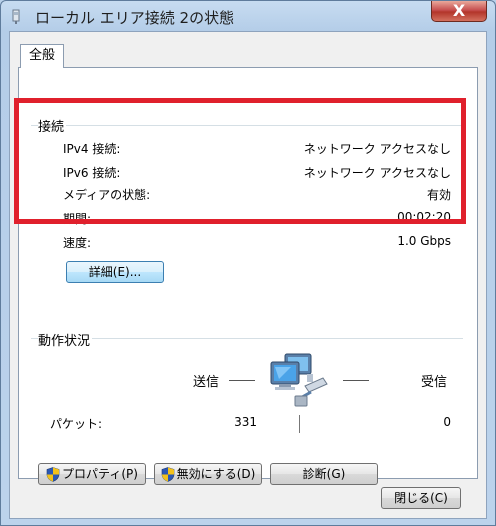  What do you see at coordinates (206, 382) in the screenshot?
I see `sent-label: 送信` at bounding box center [206, 382].